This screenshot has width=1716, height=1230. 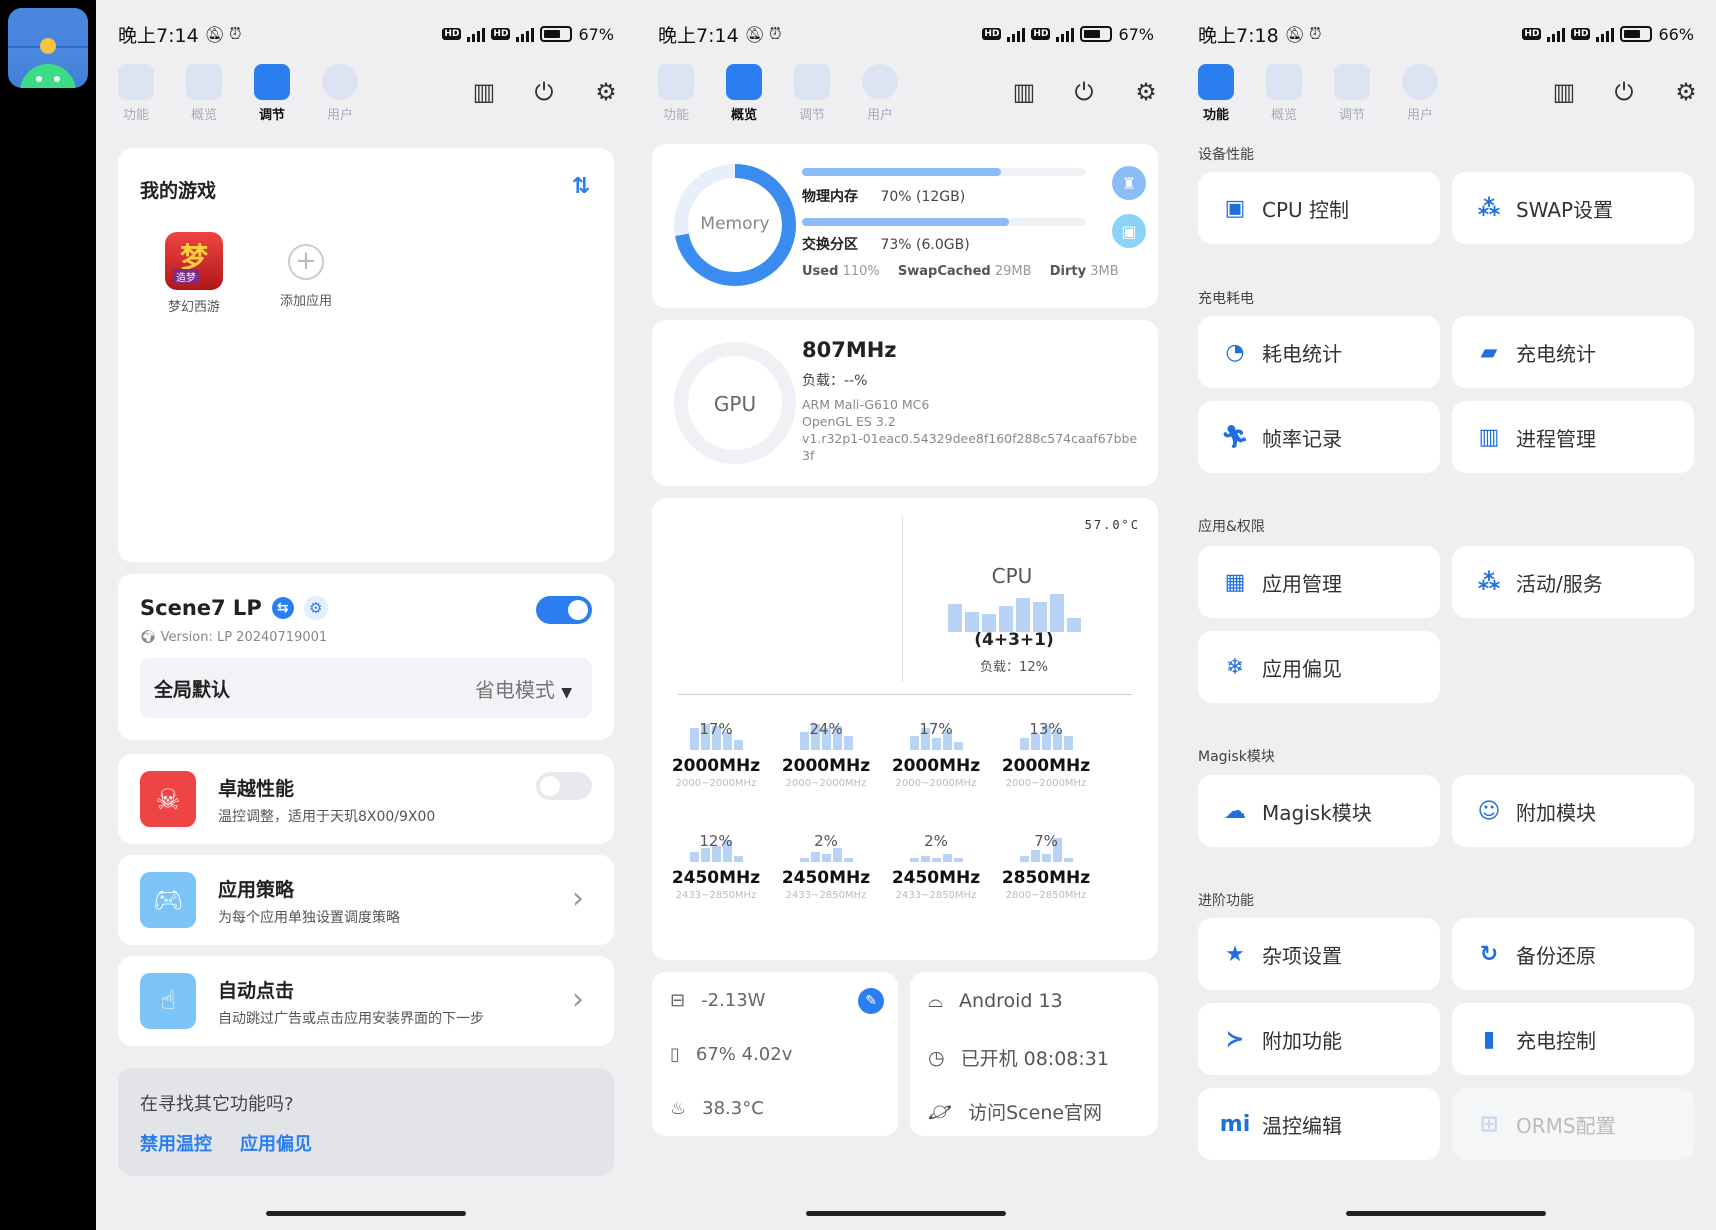 What do you see at coordinates (581, 186) in the screenshot?
I see `sort-icon: ⇅` at bounding box center [581, 186].